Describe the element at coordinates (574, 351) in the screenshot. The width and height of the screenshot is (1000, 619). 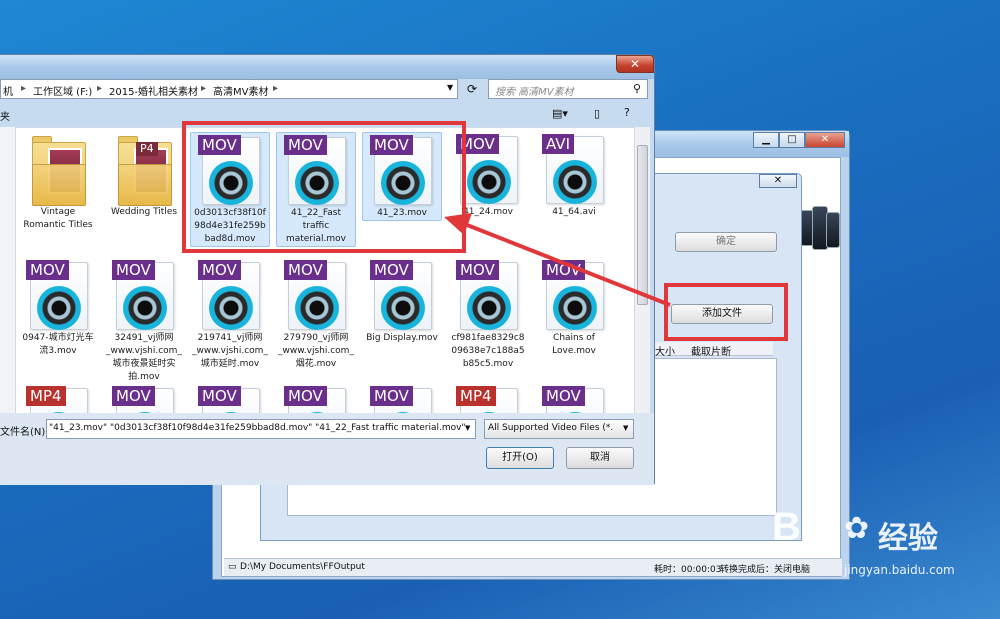
I see `file-name-line: Love.mov` at that location.